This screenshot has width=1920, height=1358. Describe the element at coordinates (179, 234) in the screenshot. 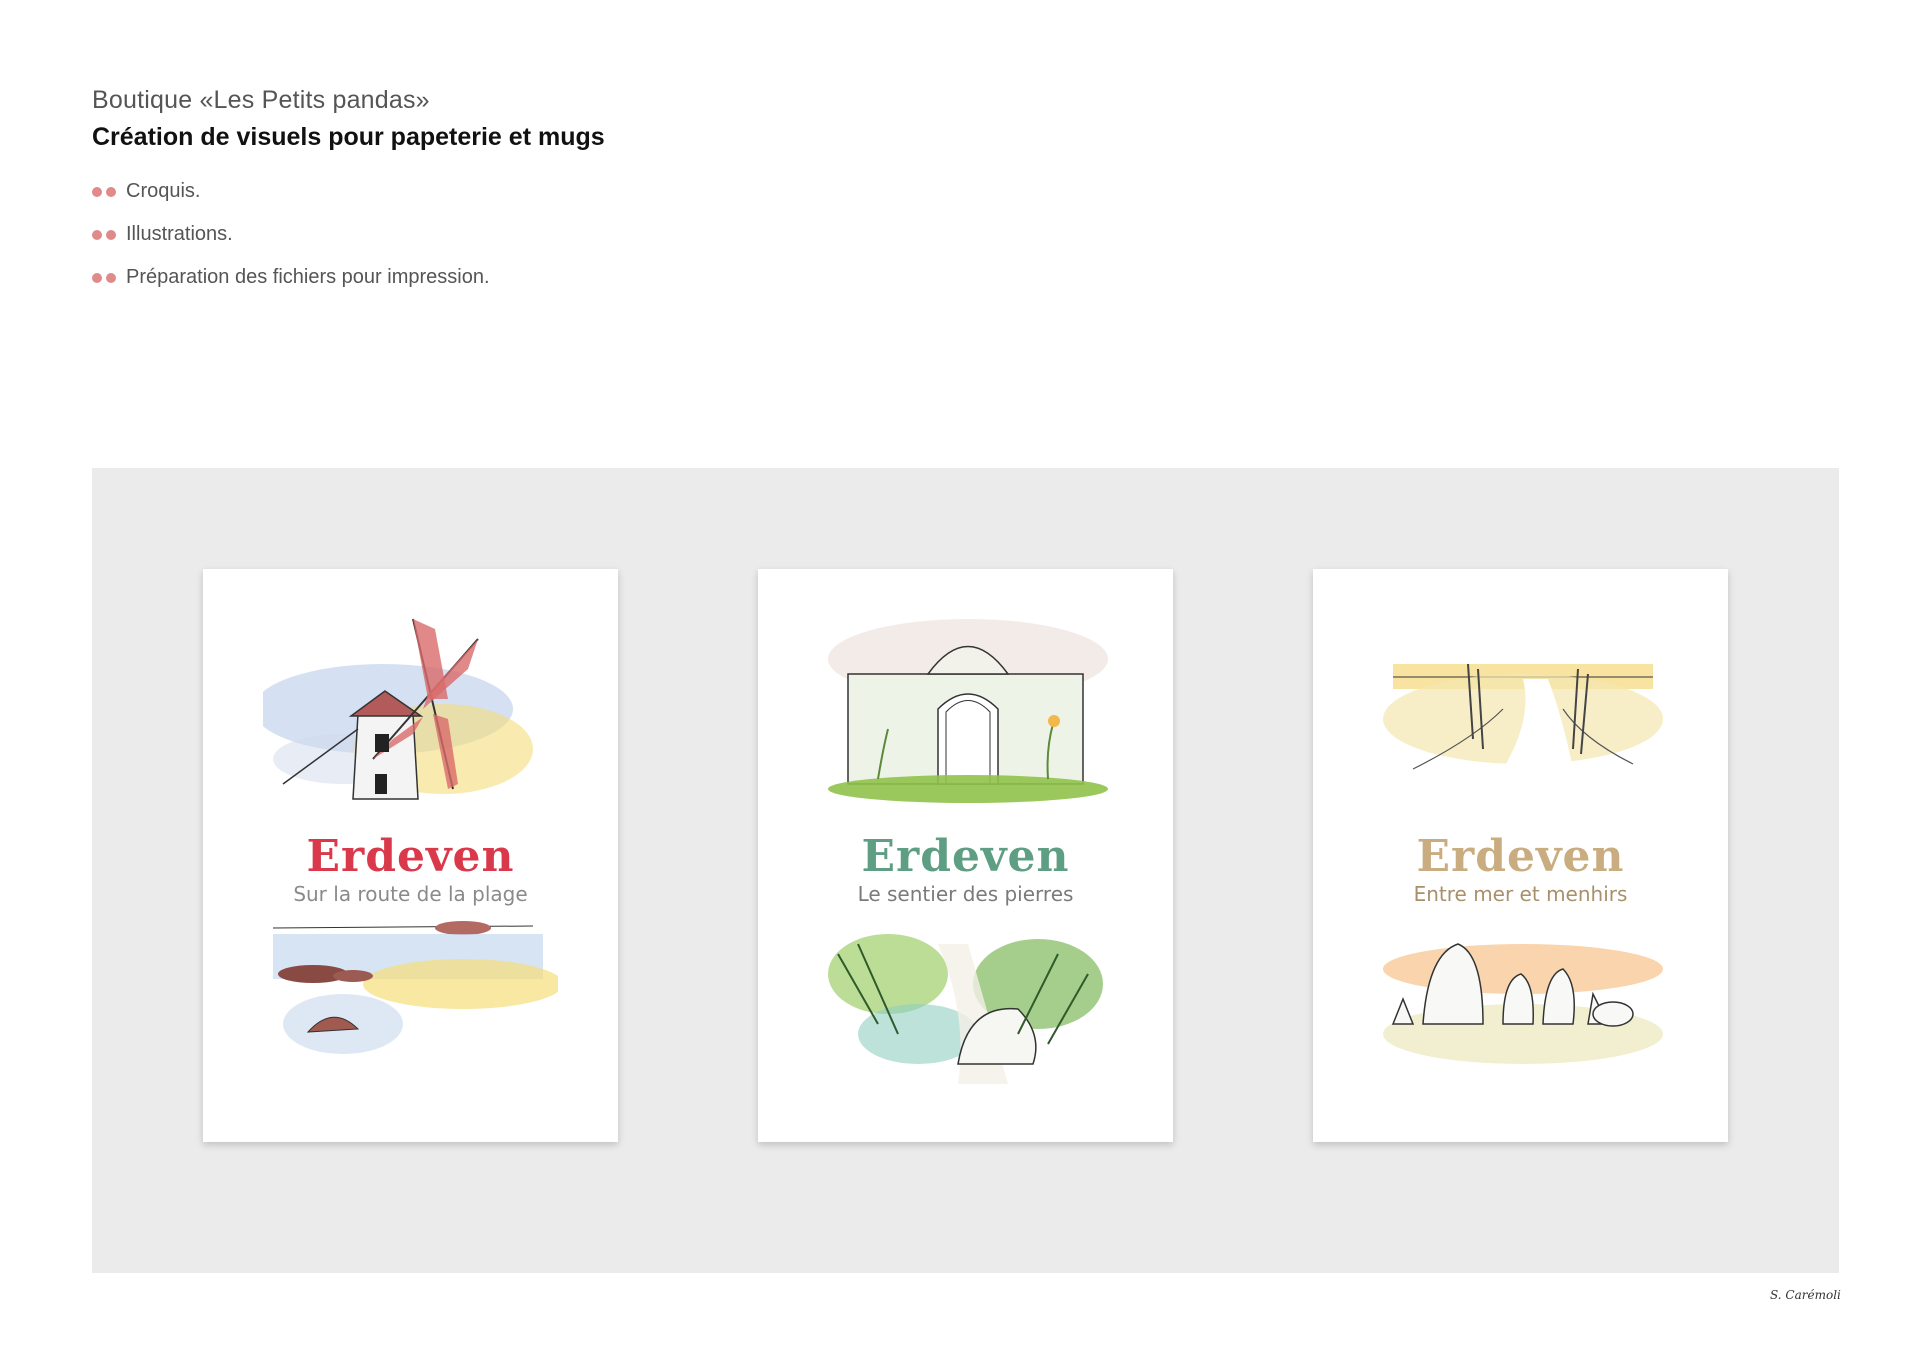

I see `bullet-text: Illustrations.` at that location.